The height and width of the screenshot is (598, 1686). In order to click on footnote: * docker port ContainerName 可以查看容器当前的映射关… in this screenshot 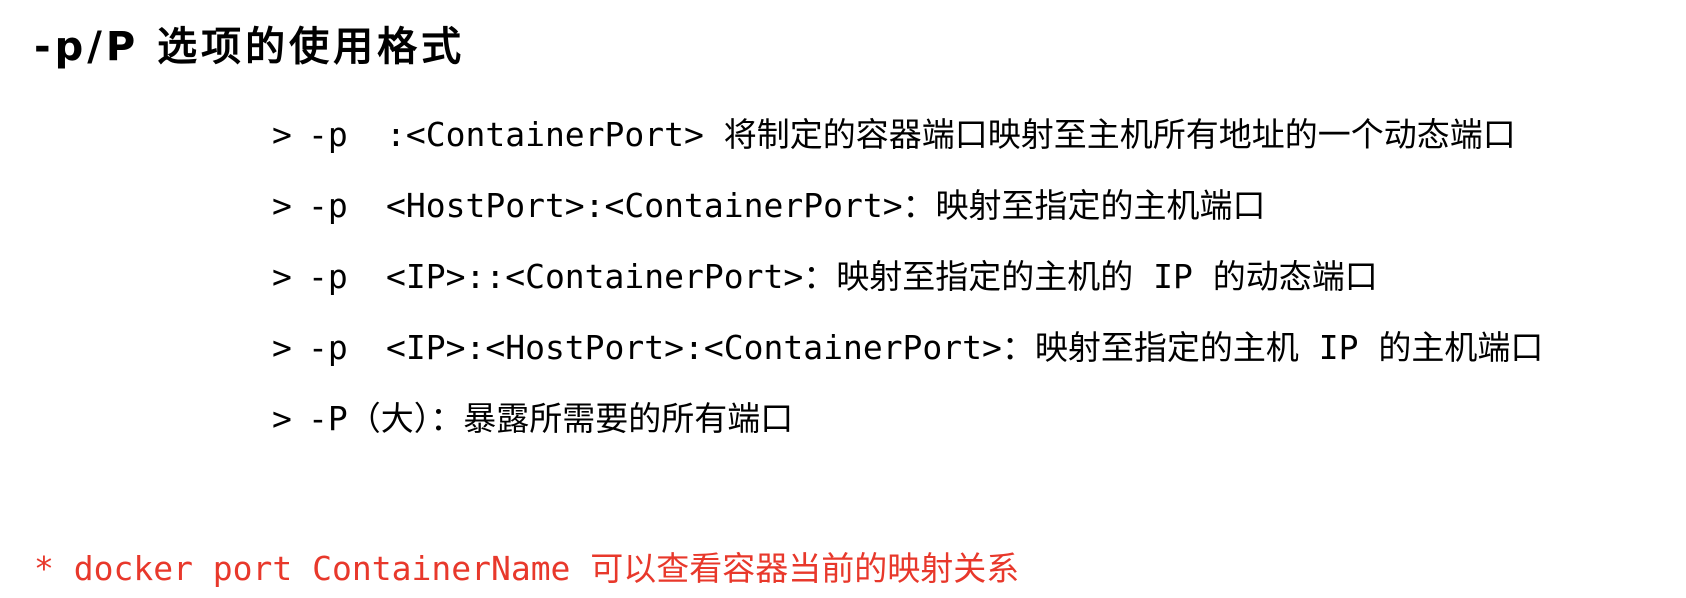, I will do `click(527, 568)`.